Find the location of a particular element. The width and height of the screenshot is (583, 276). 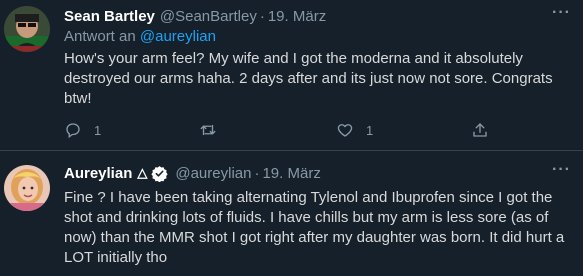

retweet-icon is located at coordinates (208, 130).